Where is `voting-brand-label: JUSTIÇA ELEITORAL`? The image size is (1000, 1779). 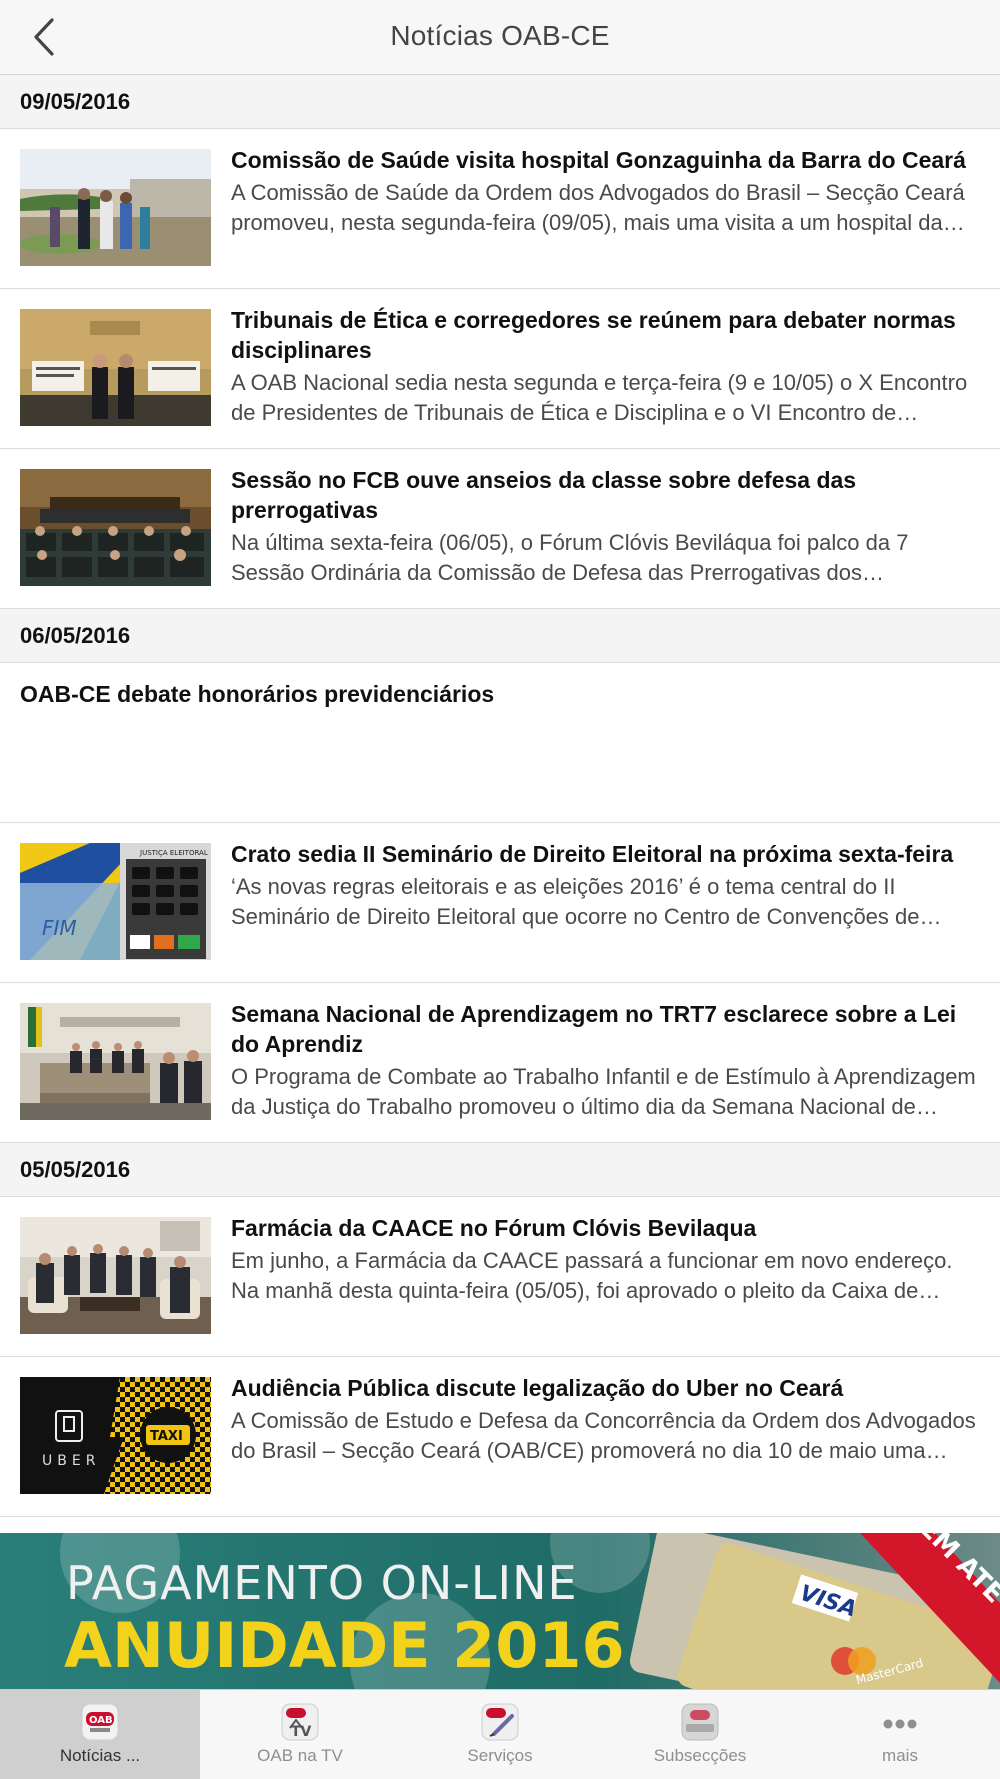 voting-brand-label: JUSTIÇA ELEITORAL is located at coordinates (173, 853).